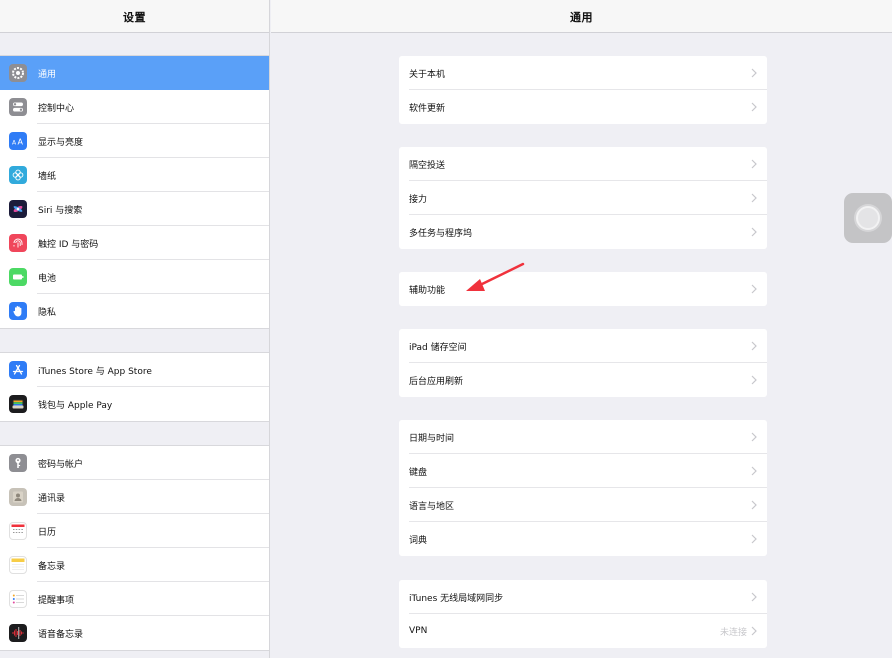  I want to click on assistive-touch-icon, so click(868, 218).